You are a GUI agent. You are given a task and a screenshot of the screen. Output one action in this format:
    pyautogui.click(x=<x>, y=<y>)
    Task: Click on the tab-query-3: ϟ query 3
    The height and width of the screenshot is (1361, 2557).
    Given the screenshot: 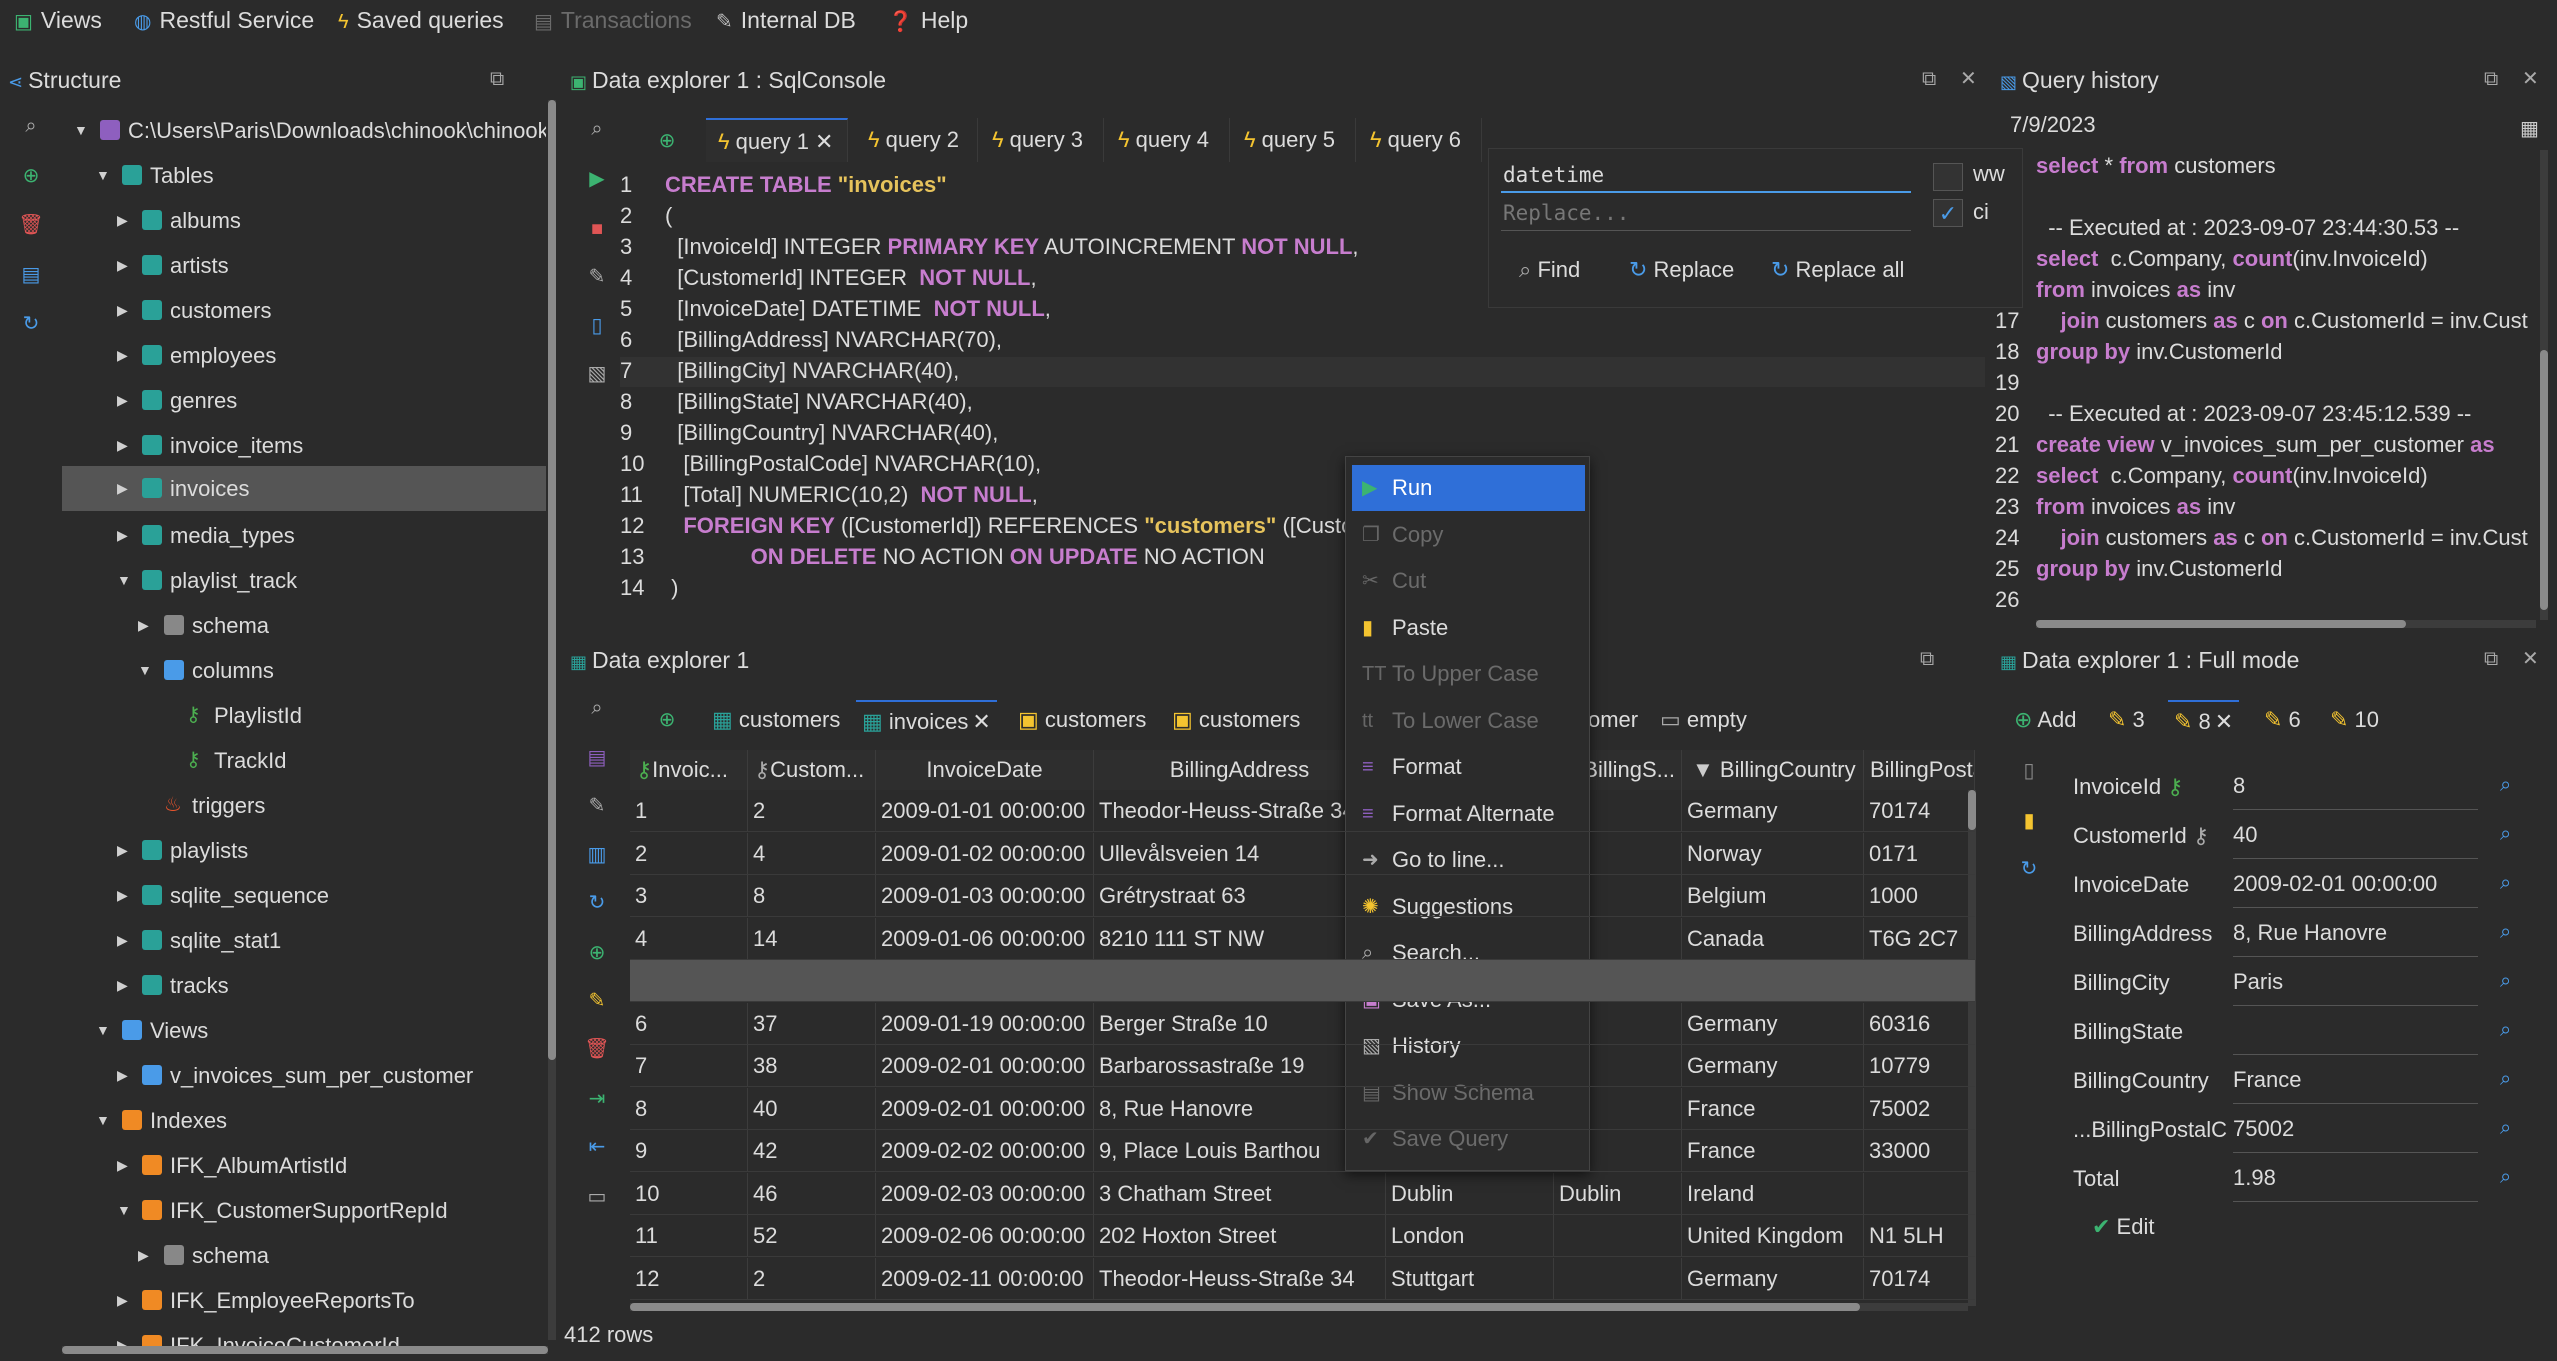 What is the action you would take?
    pyautogui.click(x=1042, y=140)
    